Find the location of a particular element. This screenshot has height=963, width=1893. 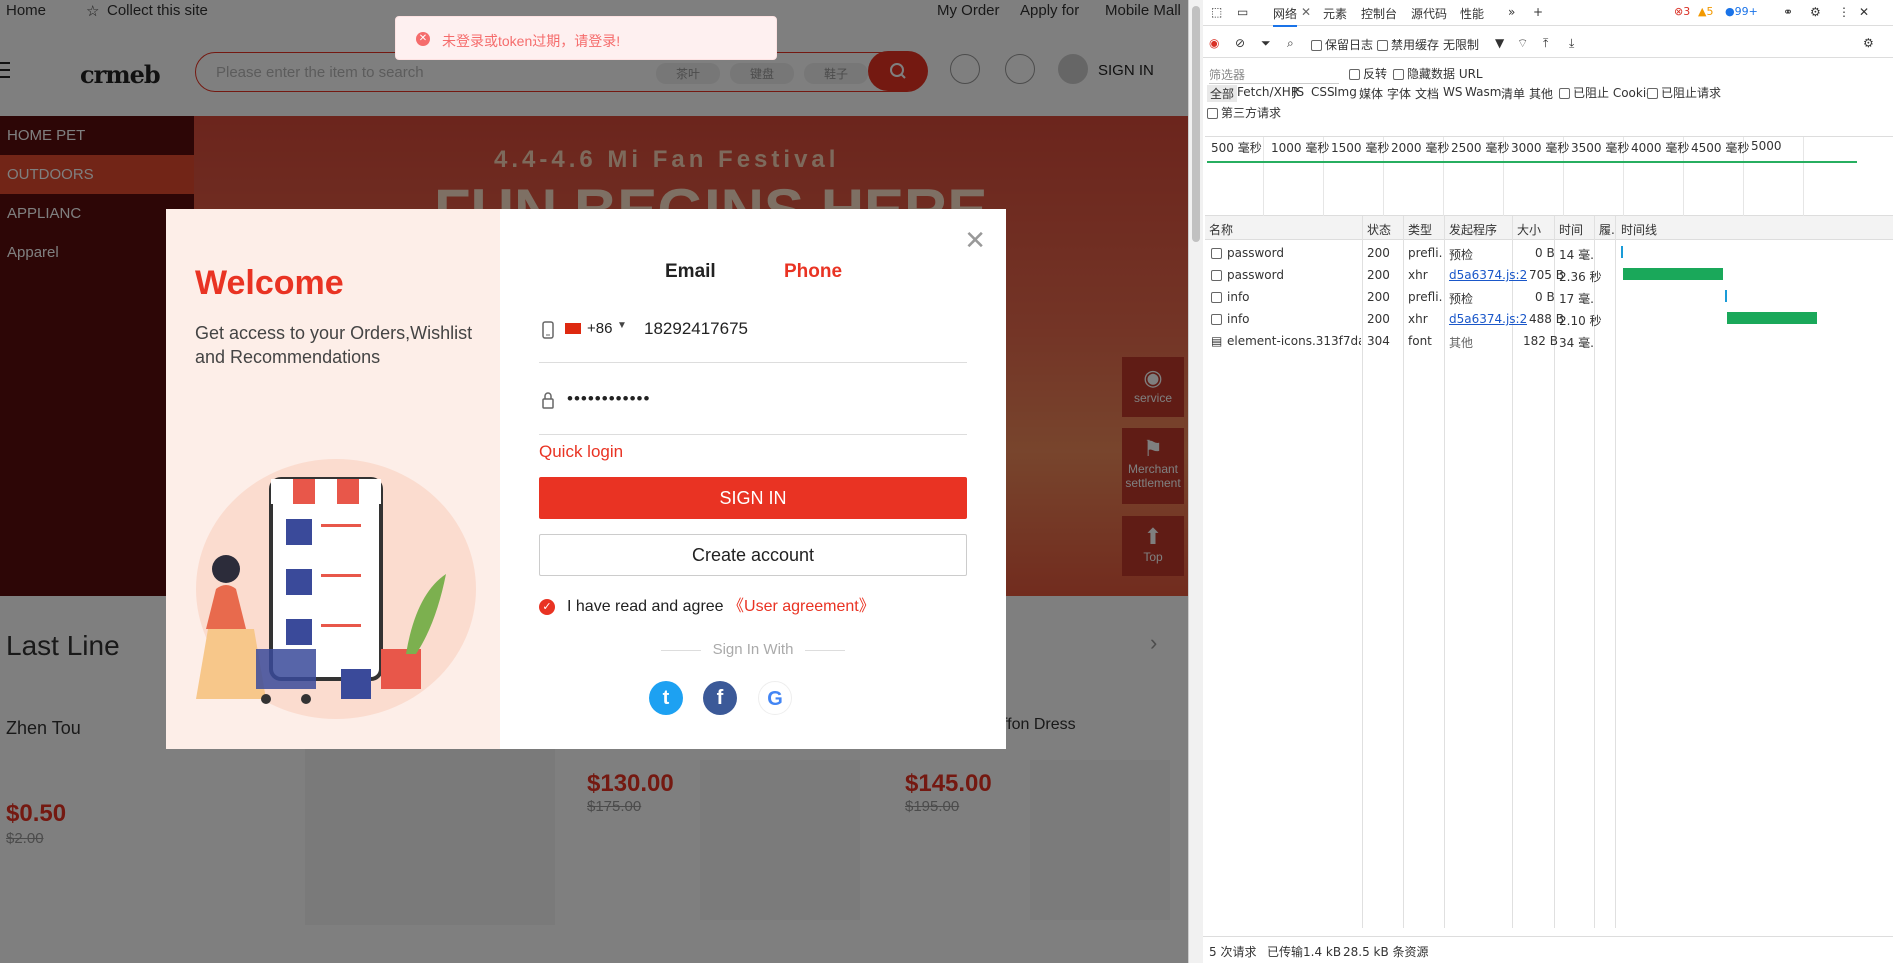

agree-checkbox: ✓ is located at coordinates (547, 606).